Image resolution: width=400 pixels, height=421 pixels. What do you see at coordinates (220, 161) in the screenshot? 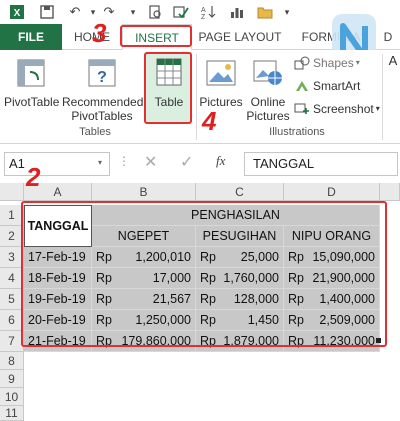
I see `insert-function-icon: fx` at bounding box center [220, 161].